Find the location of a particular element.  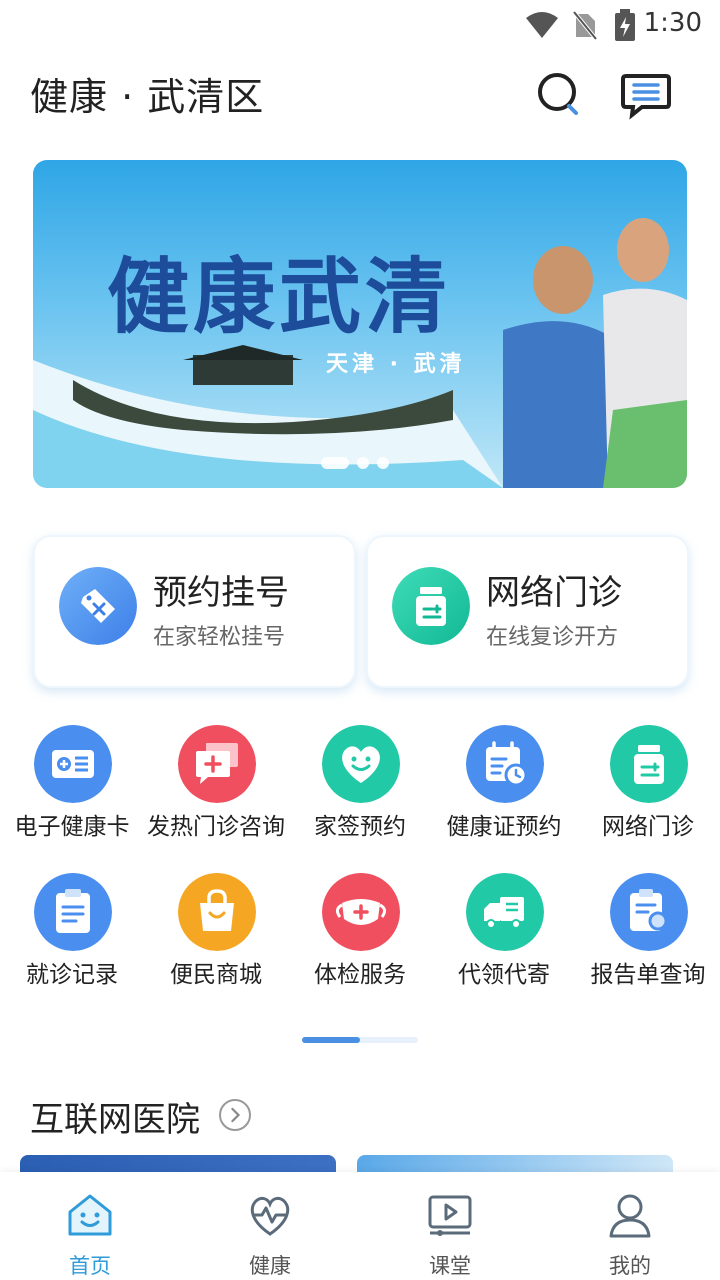

service-family-doctor: 家签预约 is located at coordinates (360, 790).